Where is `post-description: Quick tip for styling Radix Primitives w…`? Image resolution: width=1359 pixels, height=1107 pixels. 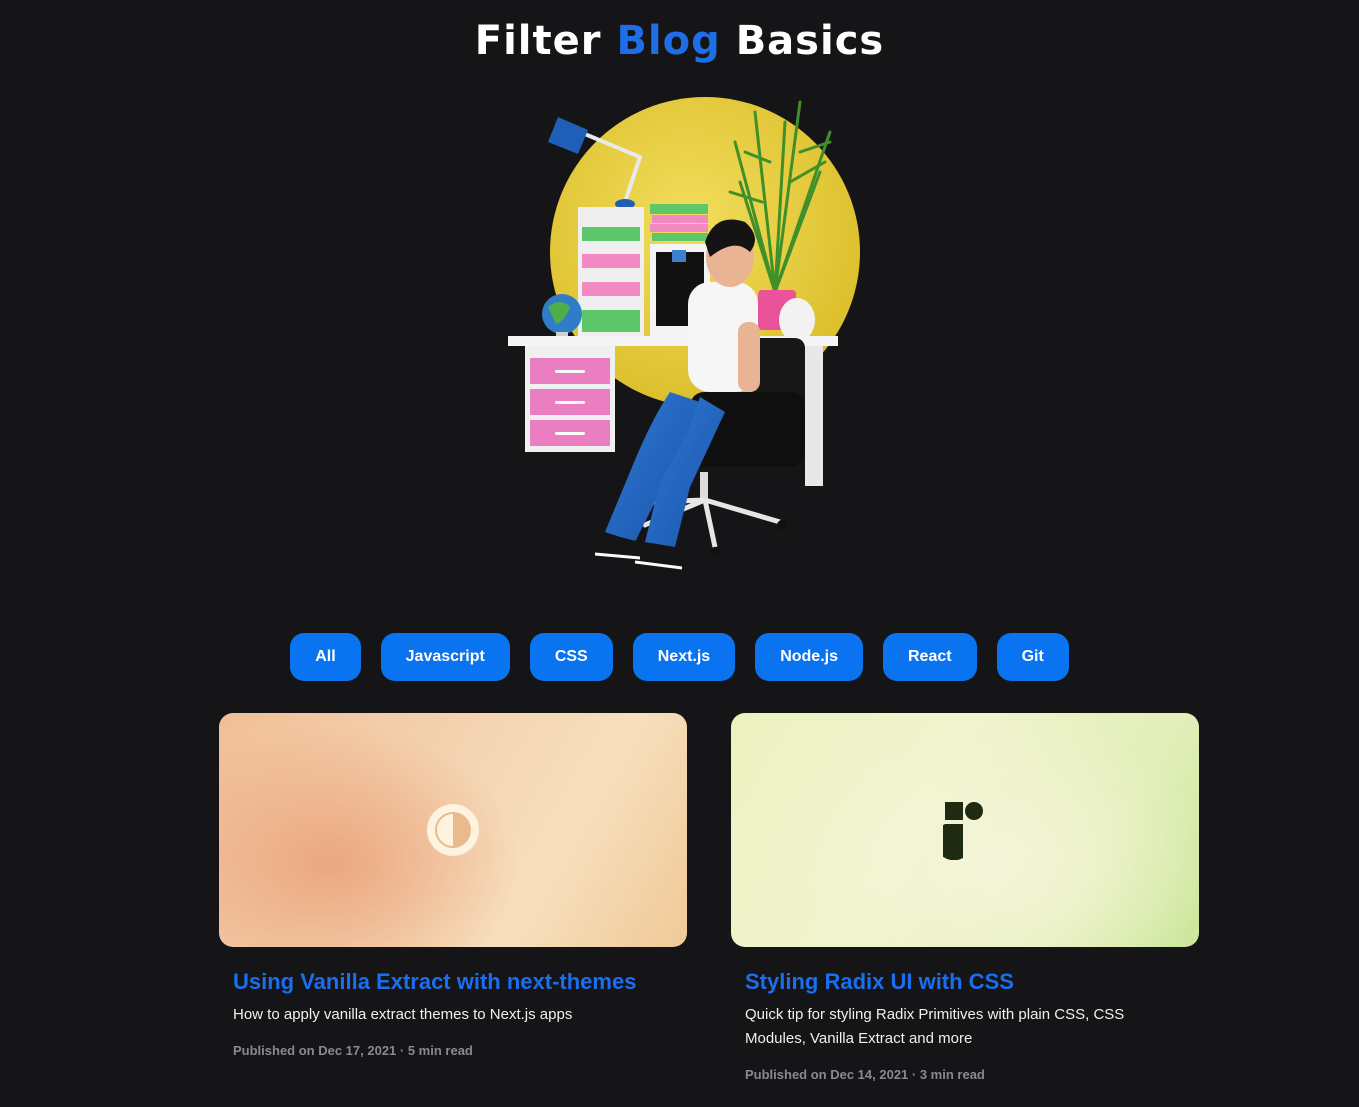
post-description: Quick tip for styling Radix Primitives w… is located at coordinates (935, 1026).